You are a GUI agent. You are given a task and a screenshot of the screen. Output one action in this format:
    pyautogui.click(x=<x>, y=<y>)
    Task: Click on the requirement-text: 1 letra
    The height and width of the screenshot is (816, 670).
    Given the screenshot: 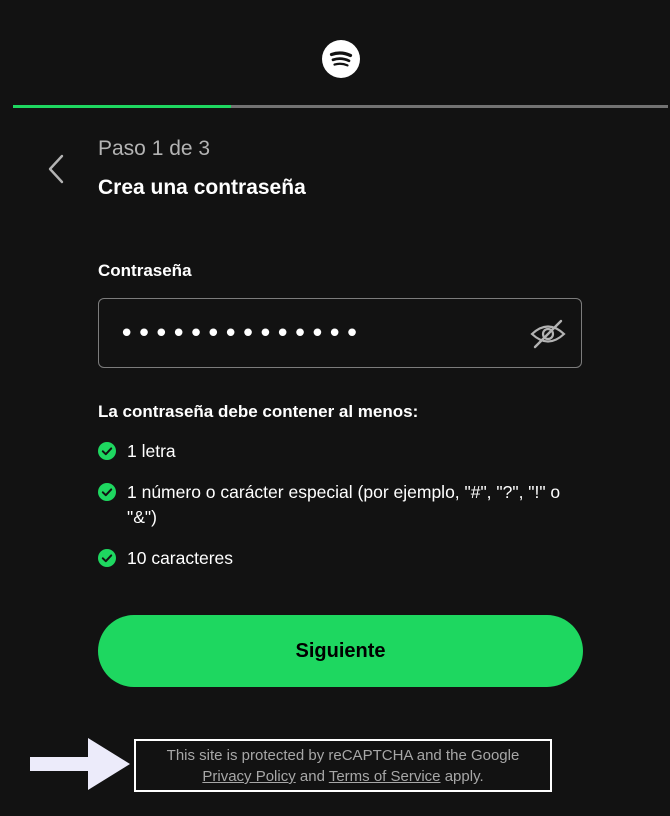 What is the action you would take?
    pyautogui.click(x=151, y=451)
    